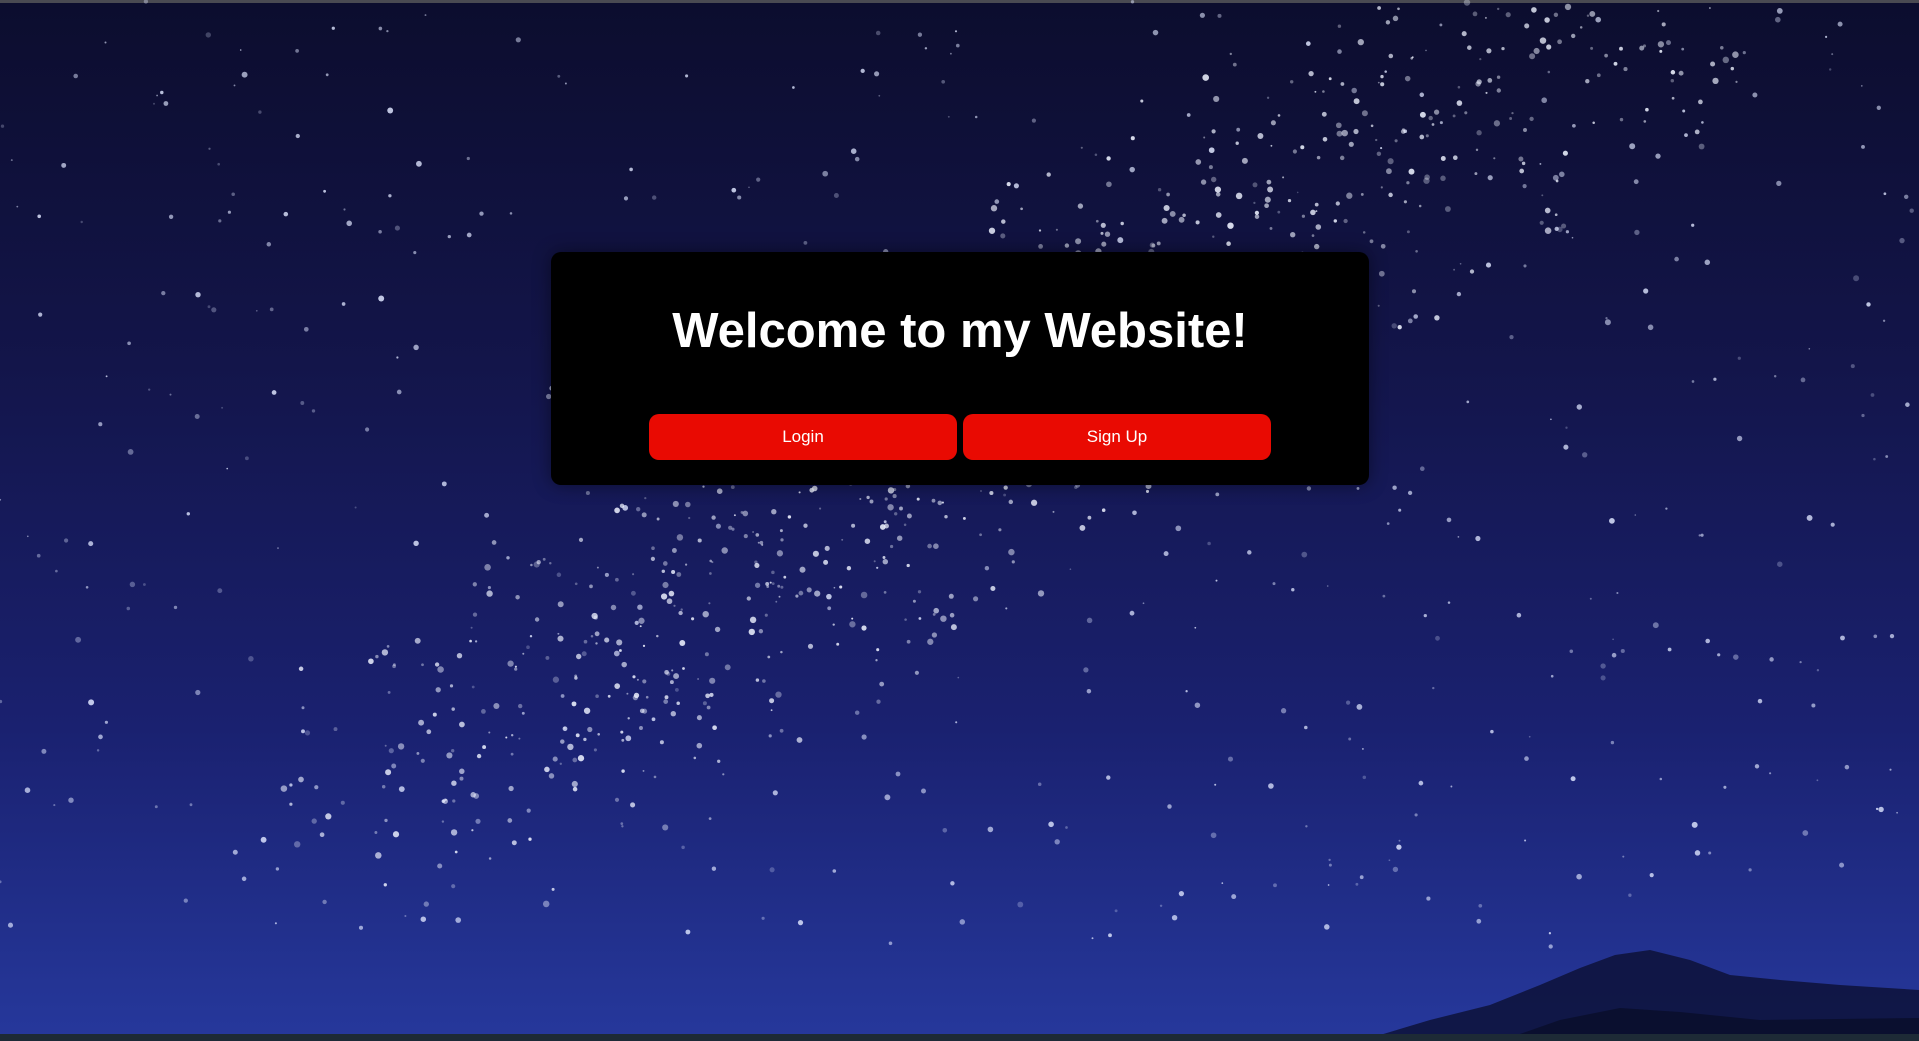  I want to click on login-button: Login, so click(803, 437).